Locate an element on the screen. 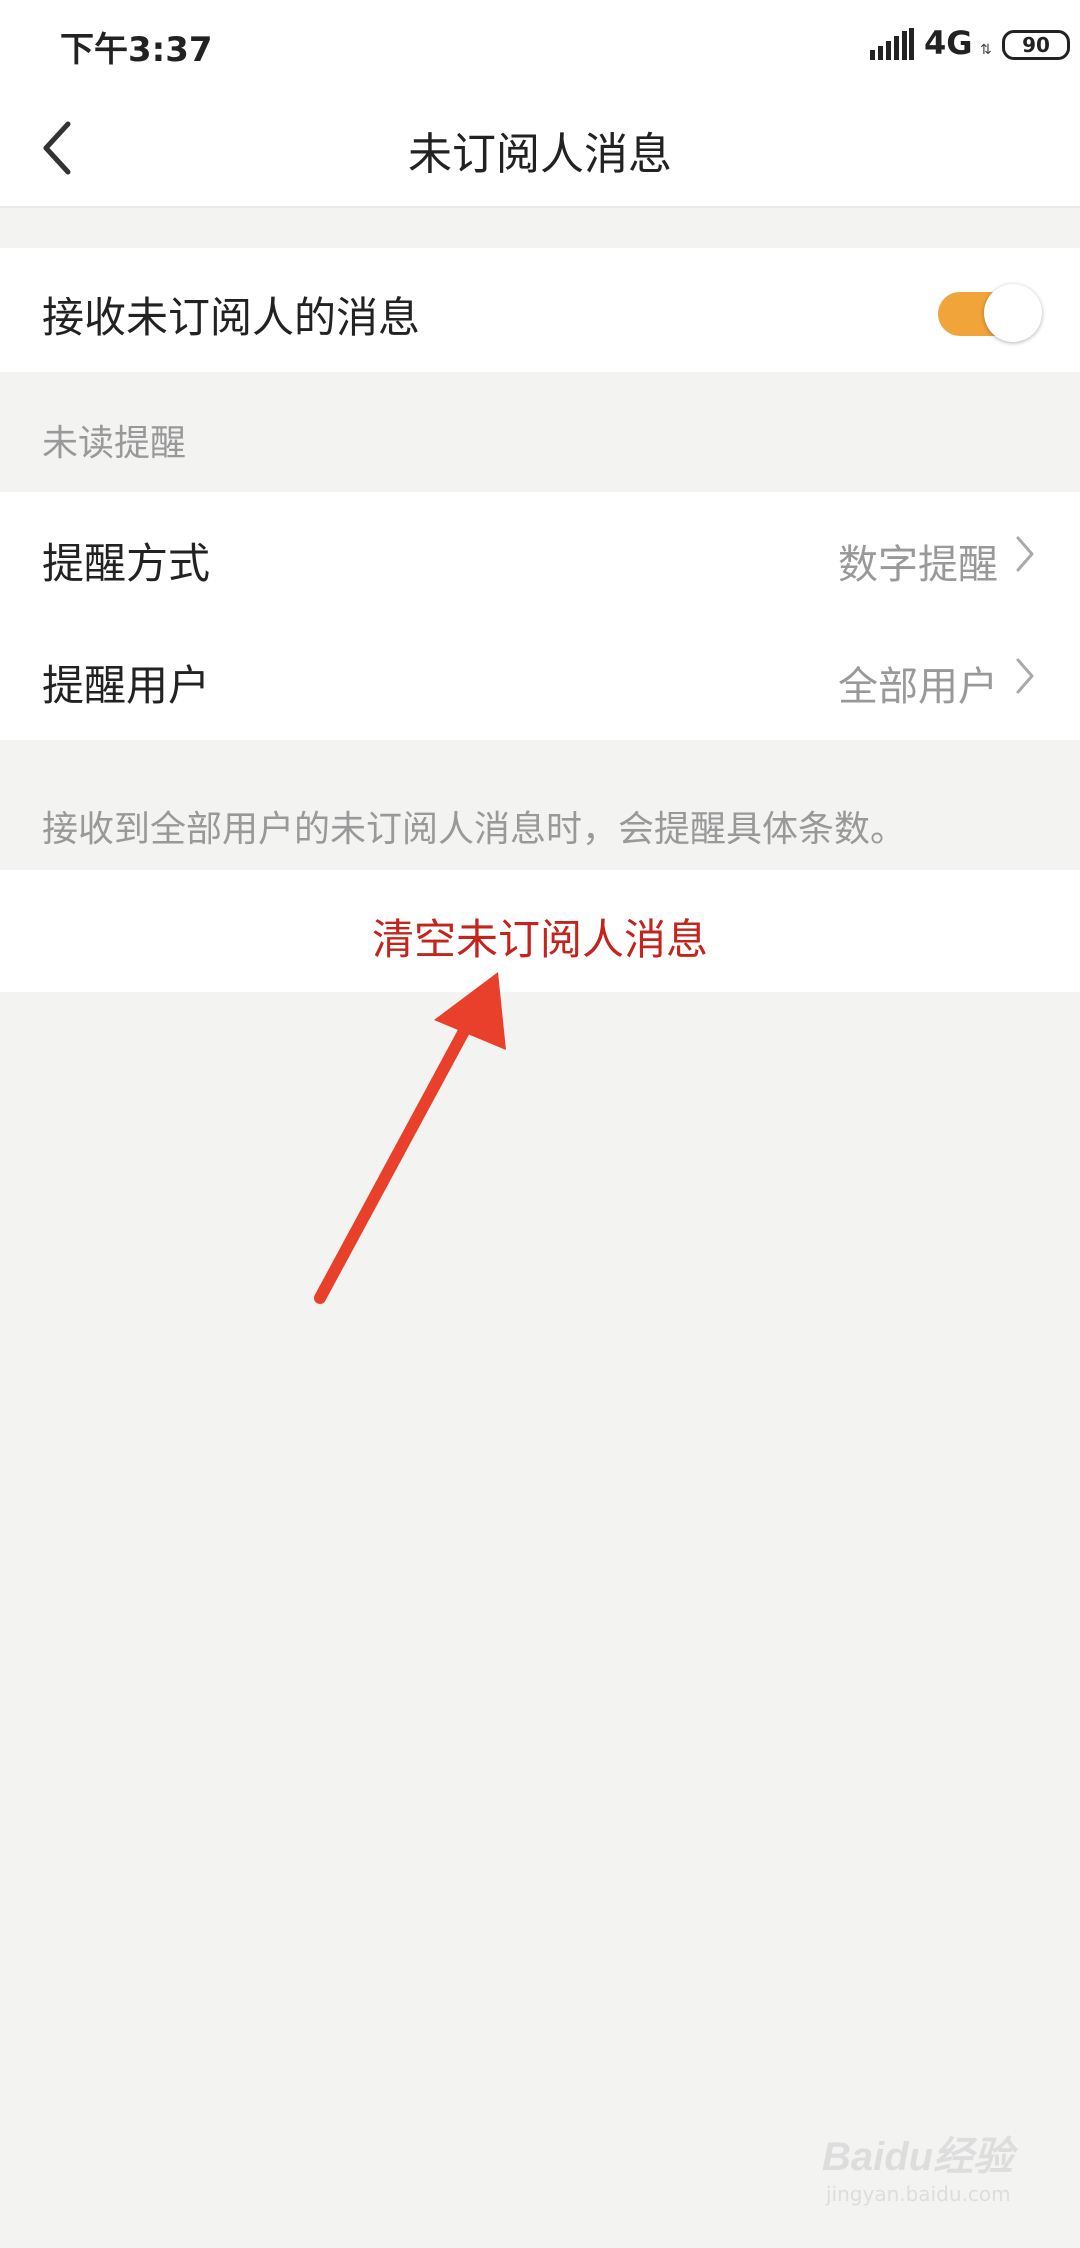 The width and height of the screenshot is (1080, 2248). battery-icon: 90 is located at coordinates (1036, 45).